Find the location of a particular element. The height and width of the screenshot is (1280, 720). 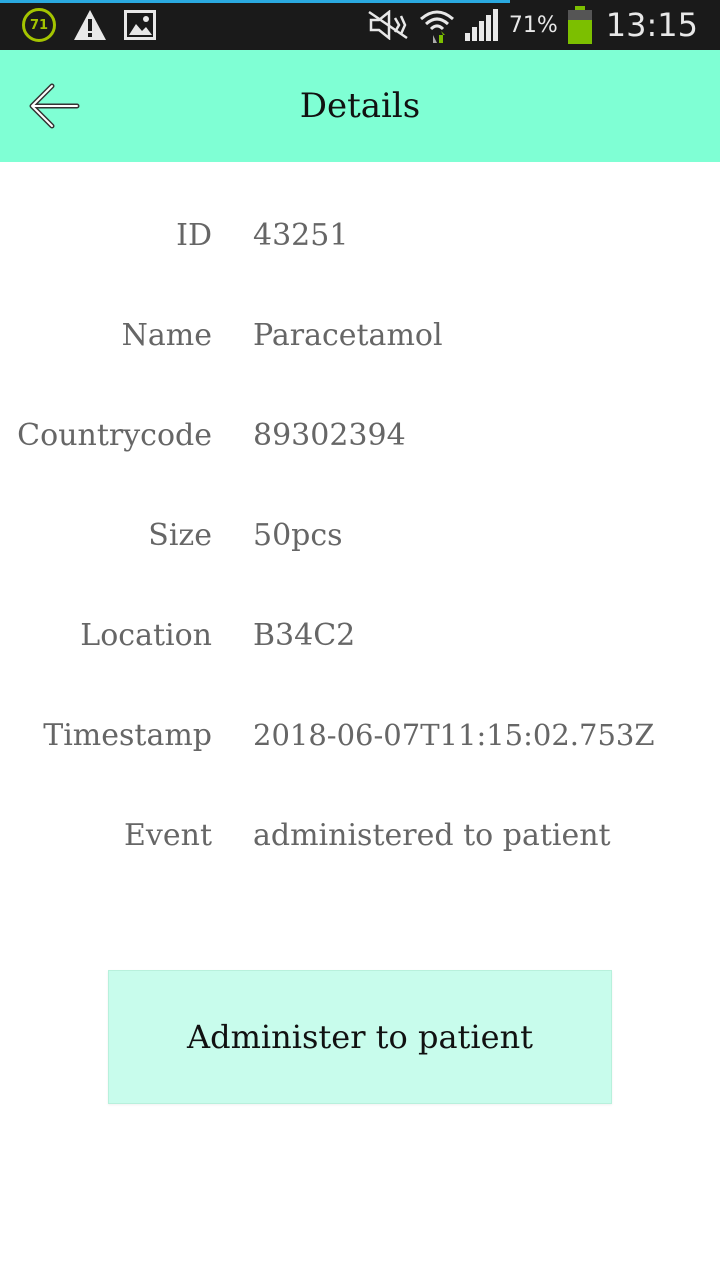

status-progress-bar is located at coordinates (255, 1).